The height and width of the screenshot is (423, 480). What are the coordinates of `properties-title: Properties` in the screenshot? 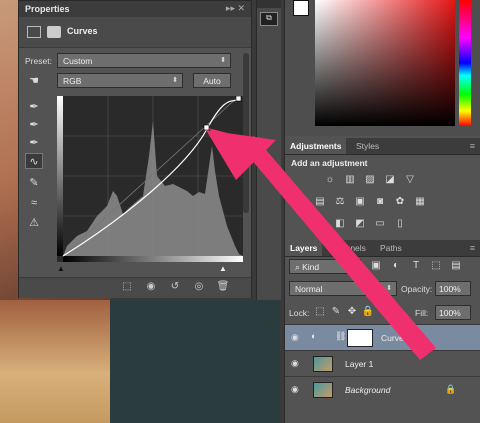 It's located at (47, 9).